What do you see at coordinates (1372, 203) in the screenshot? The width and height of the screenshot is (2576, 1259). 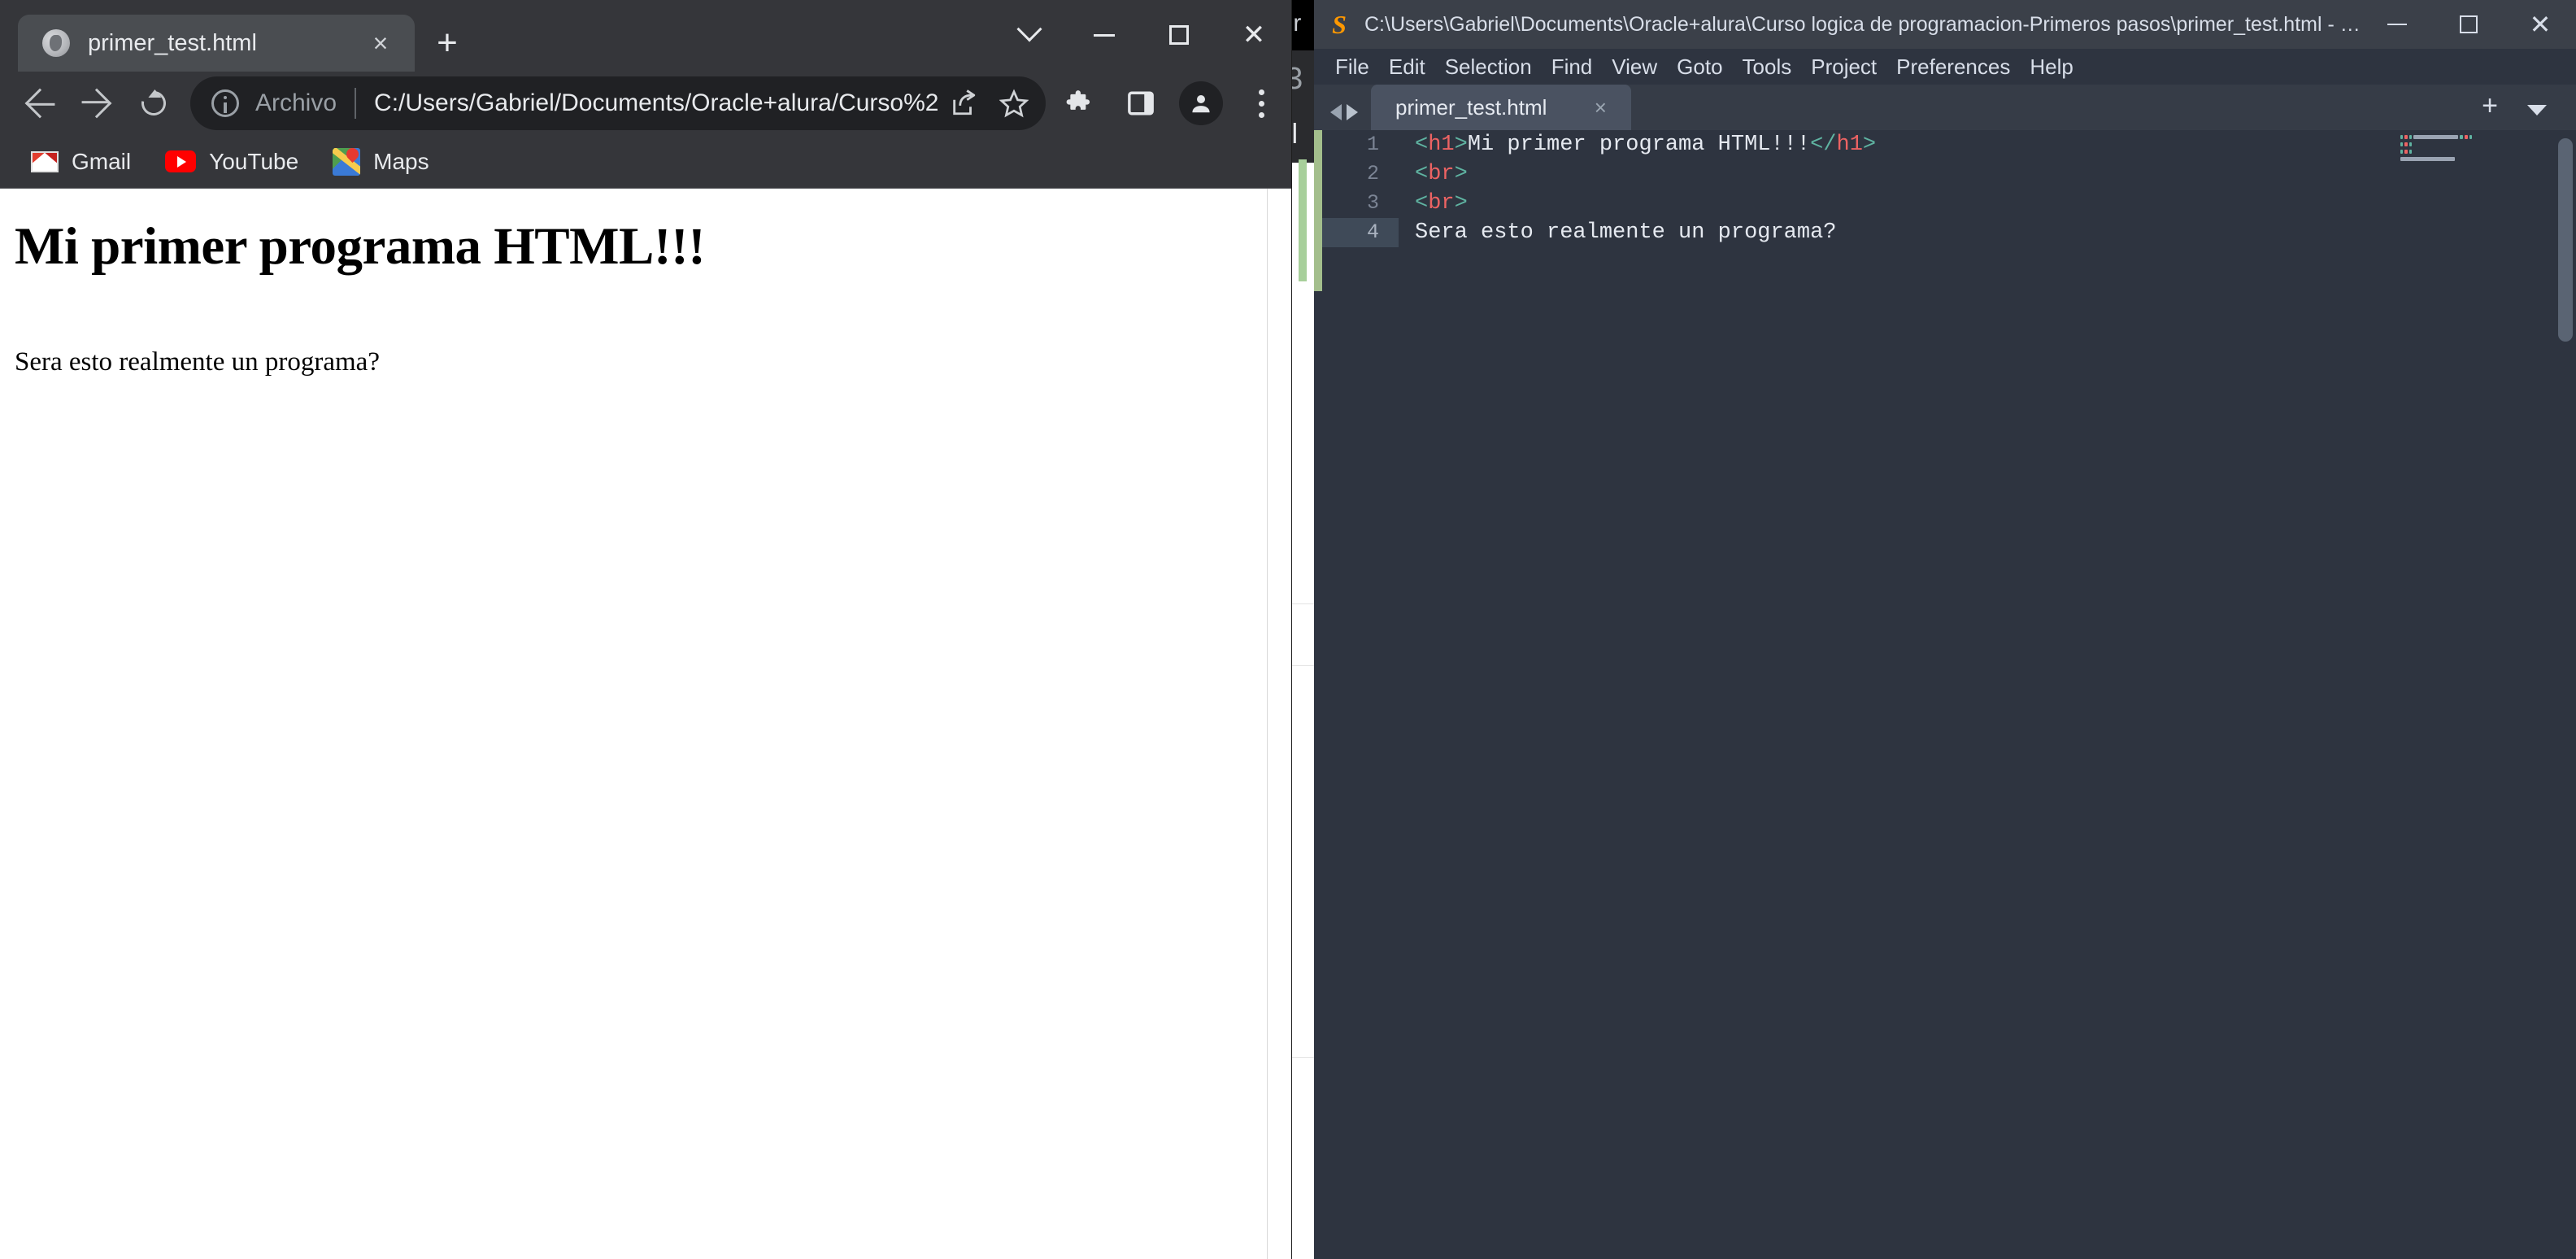 I see `line-number: 3` at bounding box center [1372, 203].